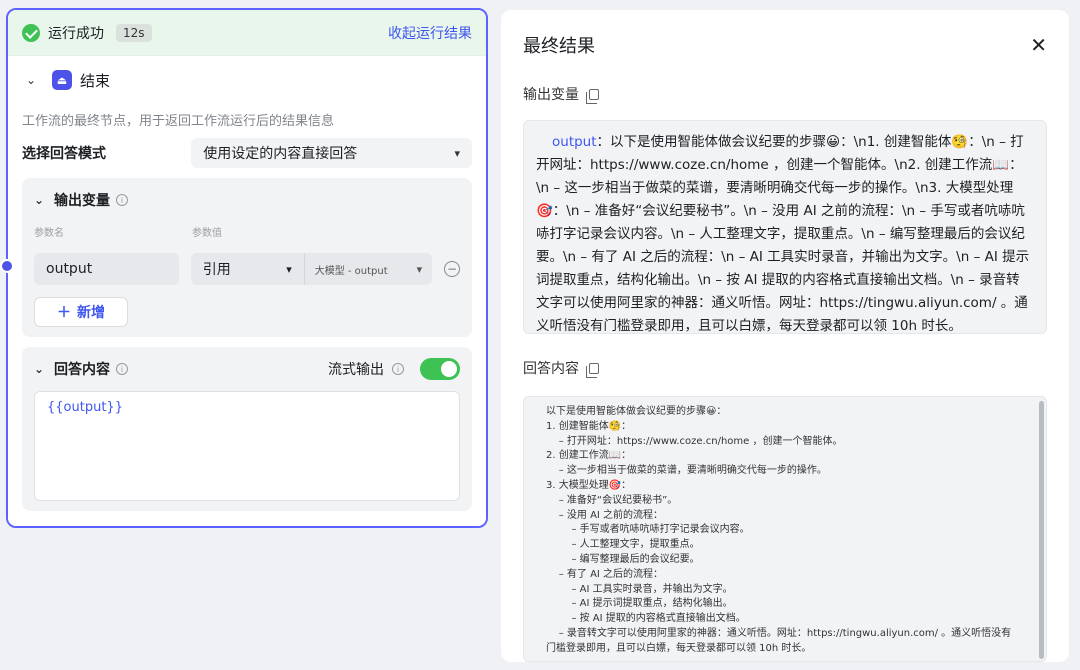 The height and width of the screenshot is (670, 1080). I want to click on run-duration-badge: 12s, so click(134, 32).